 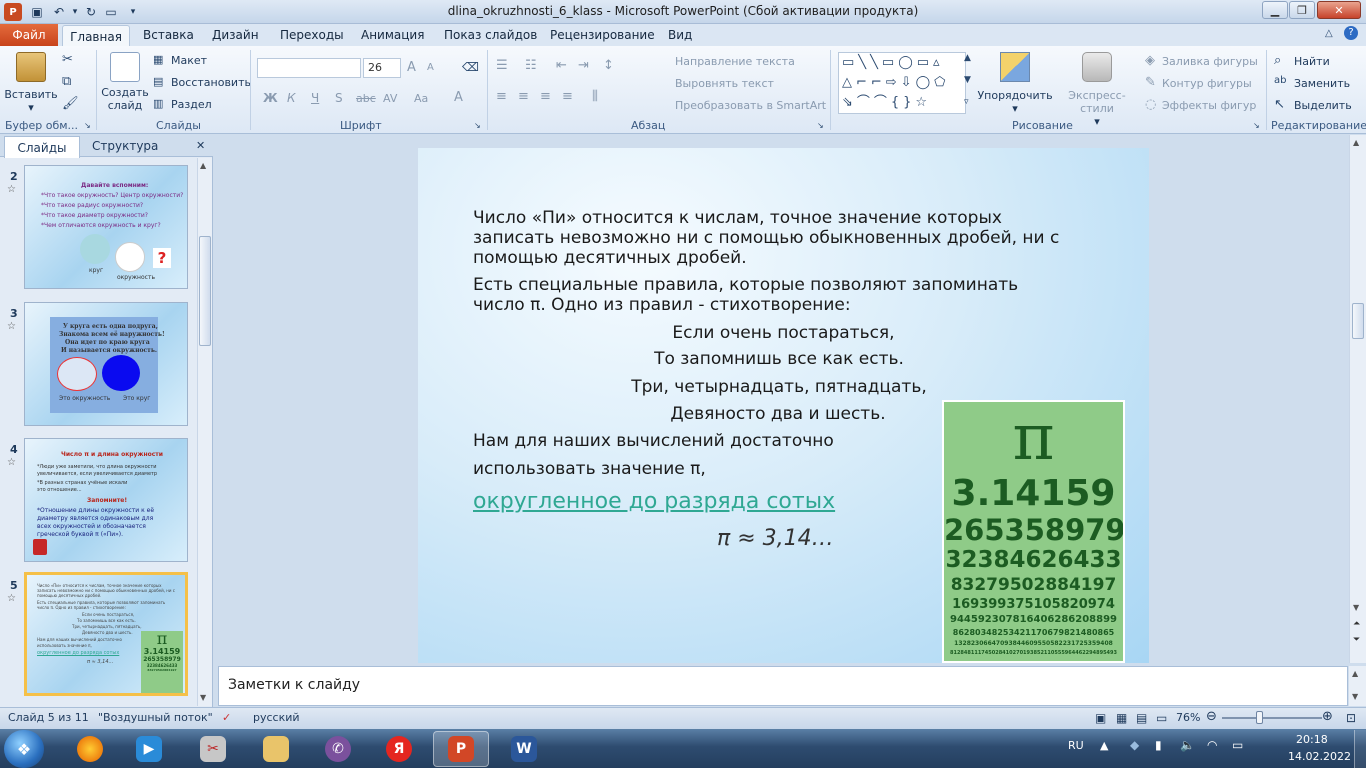 What do you see at coordinates (1187, 745) in the screenshot?
I see `volume-icon: 🔈` at bounding box center [1187, 745].